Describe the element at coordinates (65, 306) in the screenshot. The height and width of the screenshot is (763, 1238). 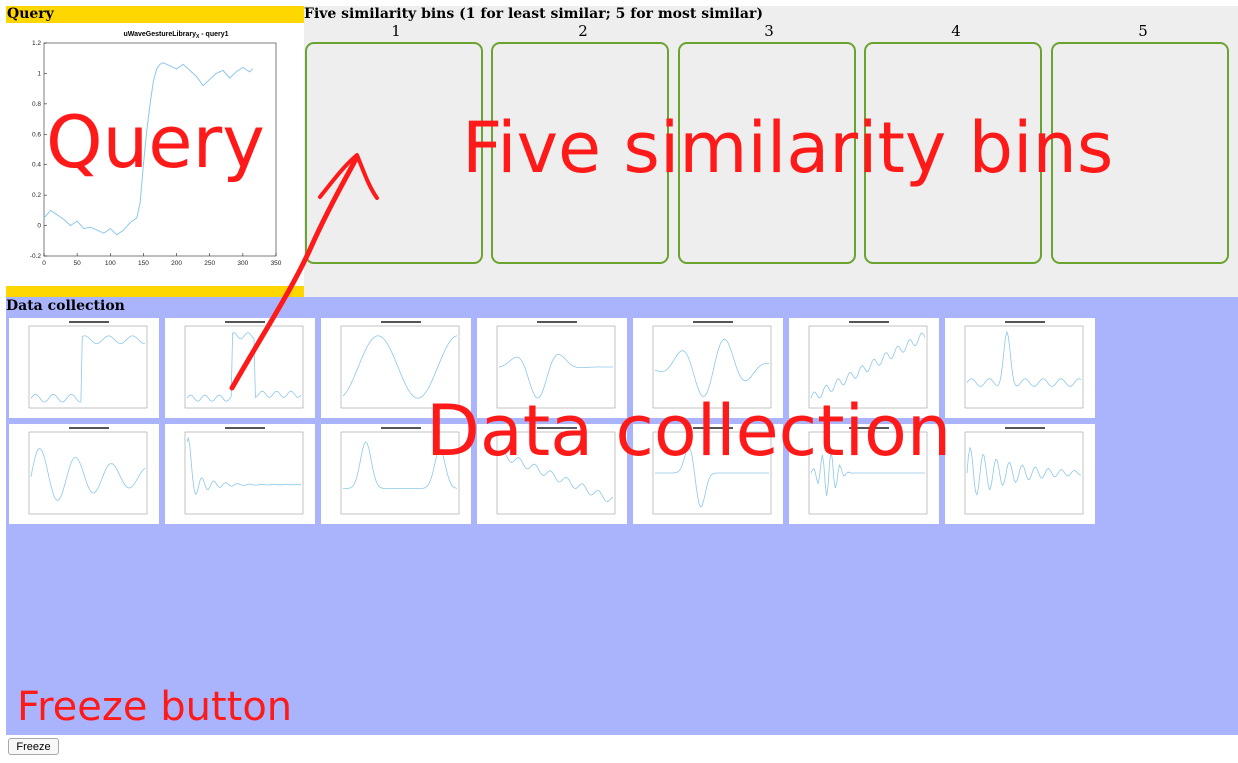
I see `data-collection-title: Data collection` at that location.